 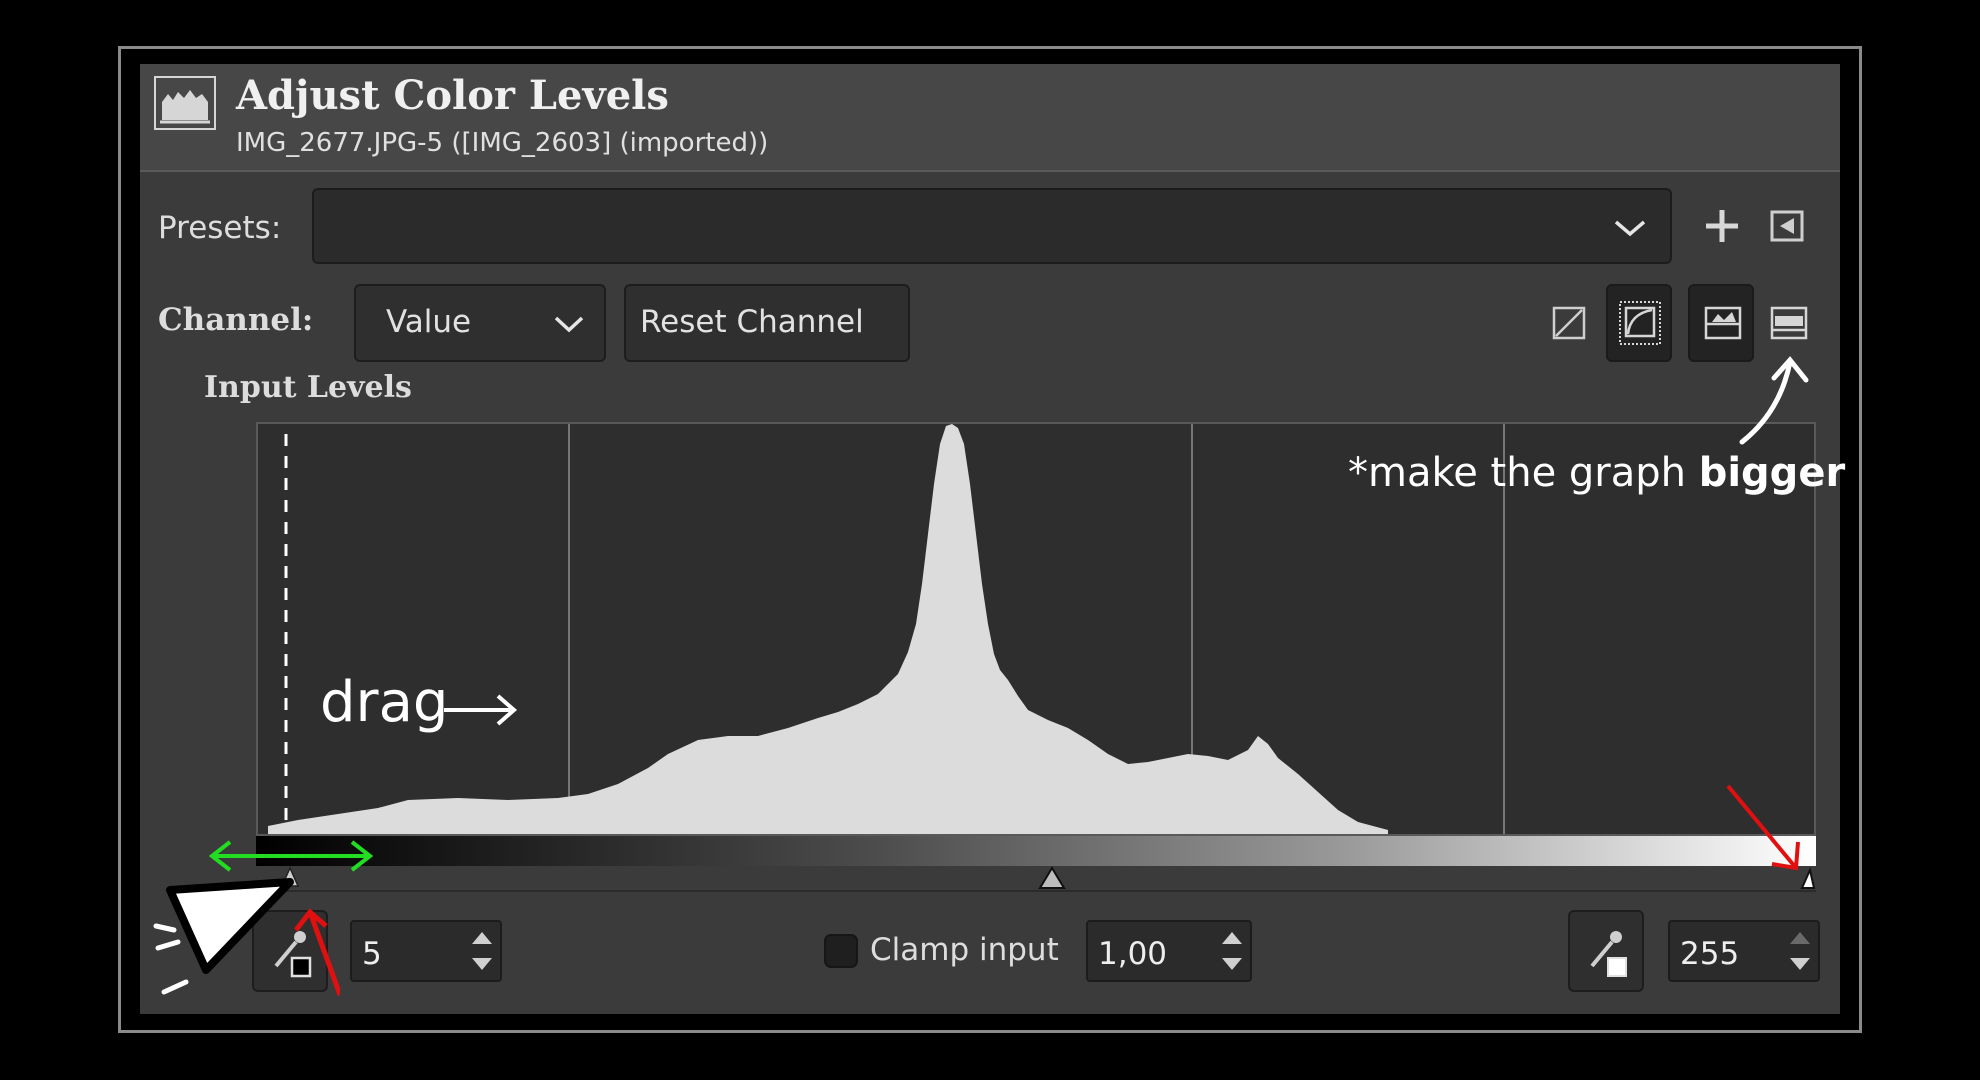 What do you see at coordinates (1789, 323) in the screenshot?
I see `graph-expand-icon` at bounding box center [1789, 323].